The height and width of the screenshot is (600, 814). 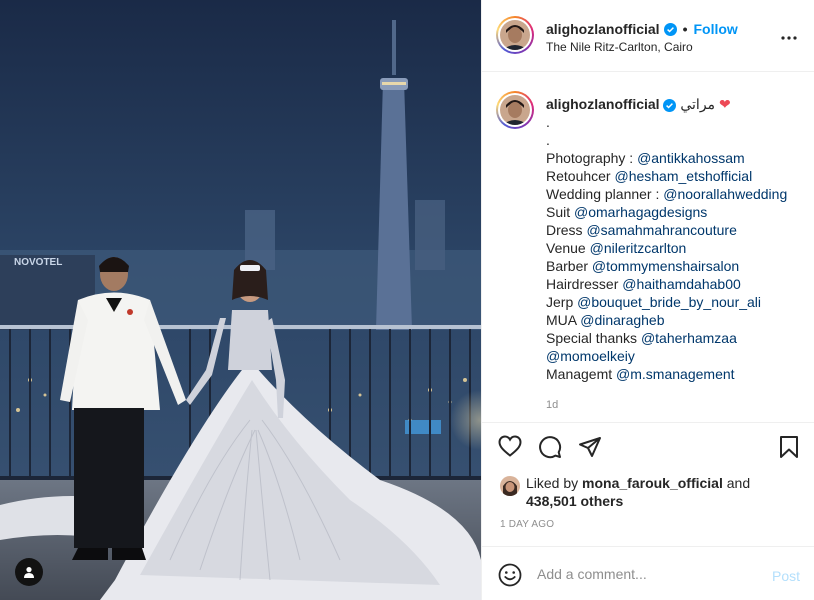 What do you see at coordinates (724, 104) in the screenshot?
I see `heart-emoji: ❤` at bounding box center [724, 104].